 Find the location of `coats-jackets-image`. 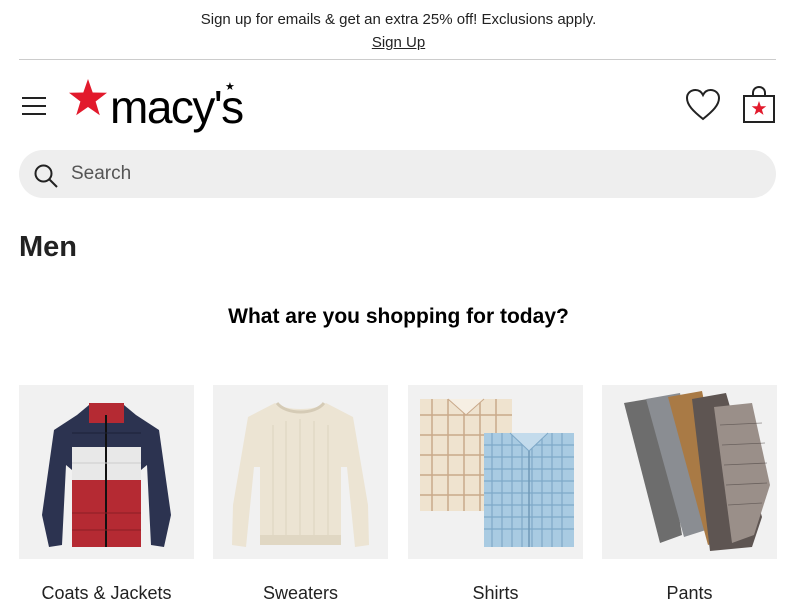

coats-jackets-image is located at coordinates (106, 472).